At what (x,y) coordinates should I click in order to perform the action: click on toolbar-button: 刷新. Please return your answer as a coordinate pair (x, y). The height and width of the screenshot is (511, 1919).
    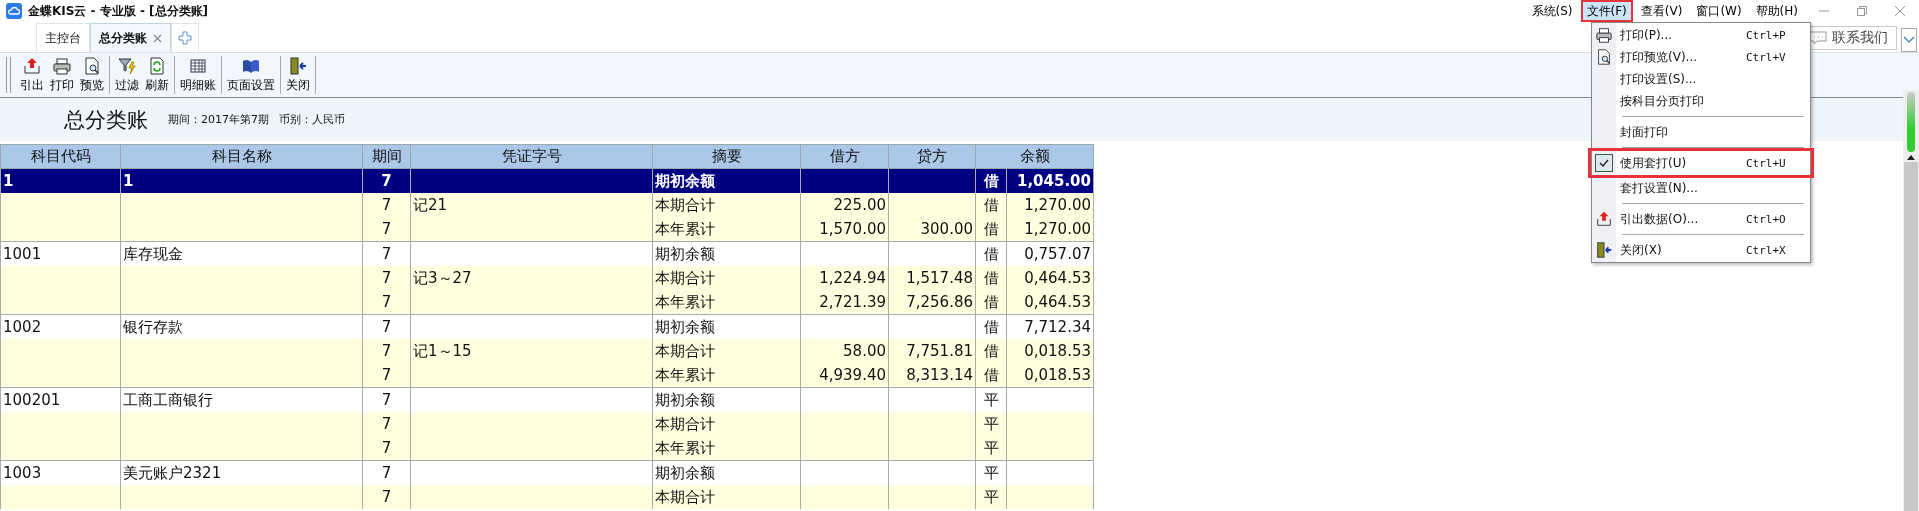
    Looking at the image, I should click on (157, 75).